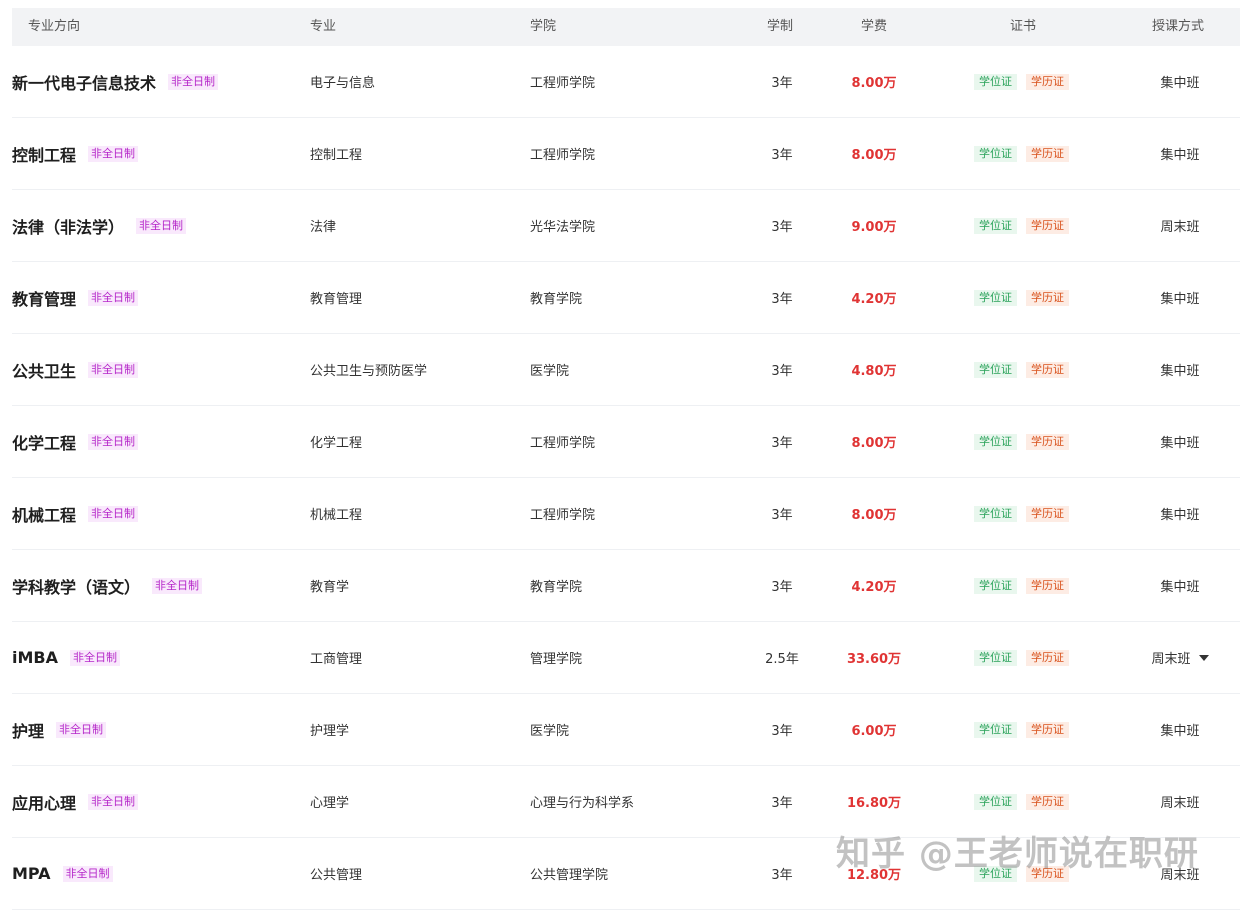  I want to click on direction-name: 法律（非法学）, so click(68, 226).